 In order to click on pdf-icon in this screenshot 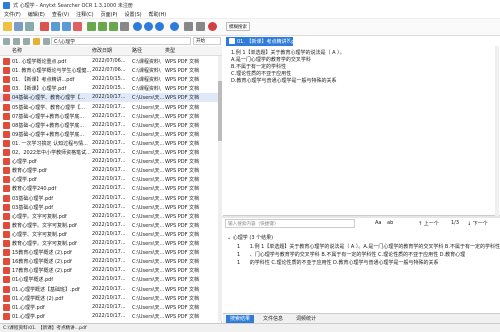, I will do `click(44, 26)`.